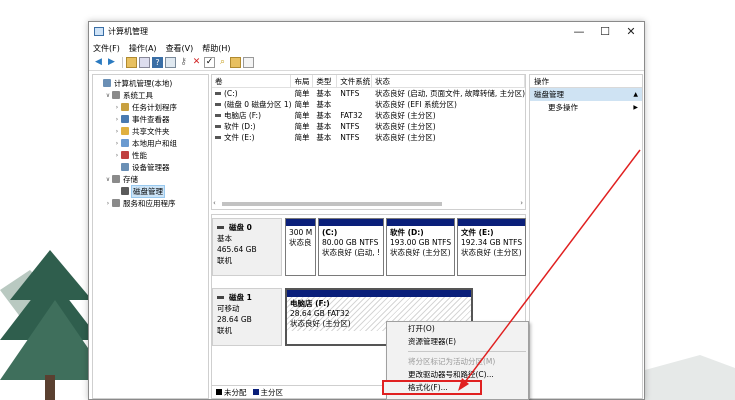 Image resolution: width=735 pixels, height=400 pixels. What do you see at coordinates (125, 155) in the screenshot?
I see `performance-icon` at bounding box center [125, 155].